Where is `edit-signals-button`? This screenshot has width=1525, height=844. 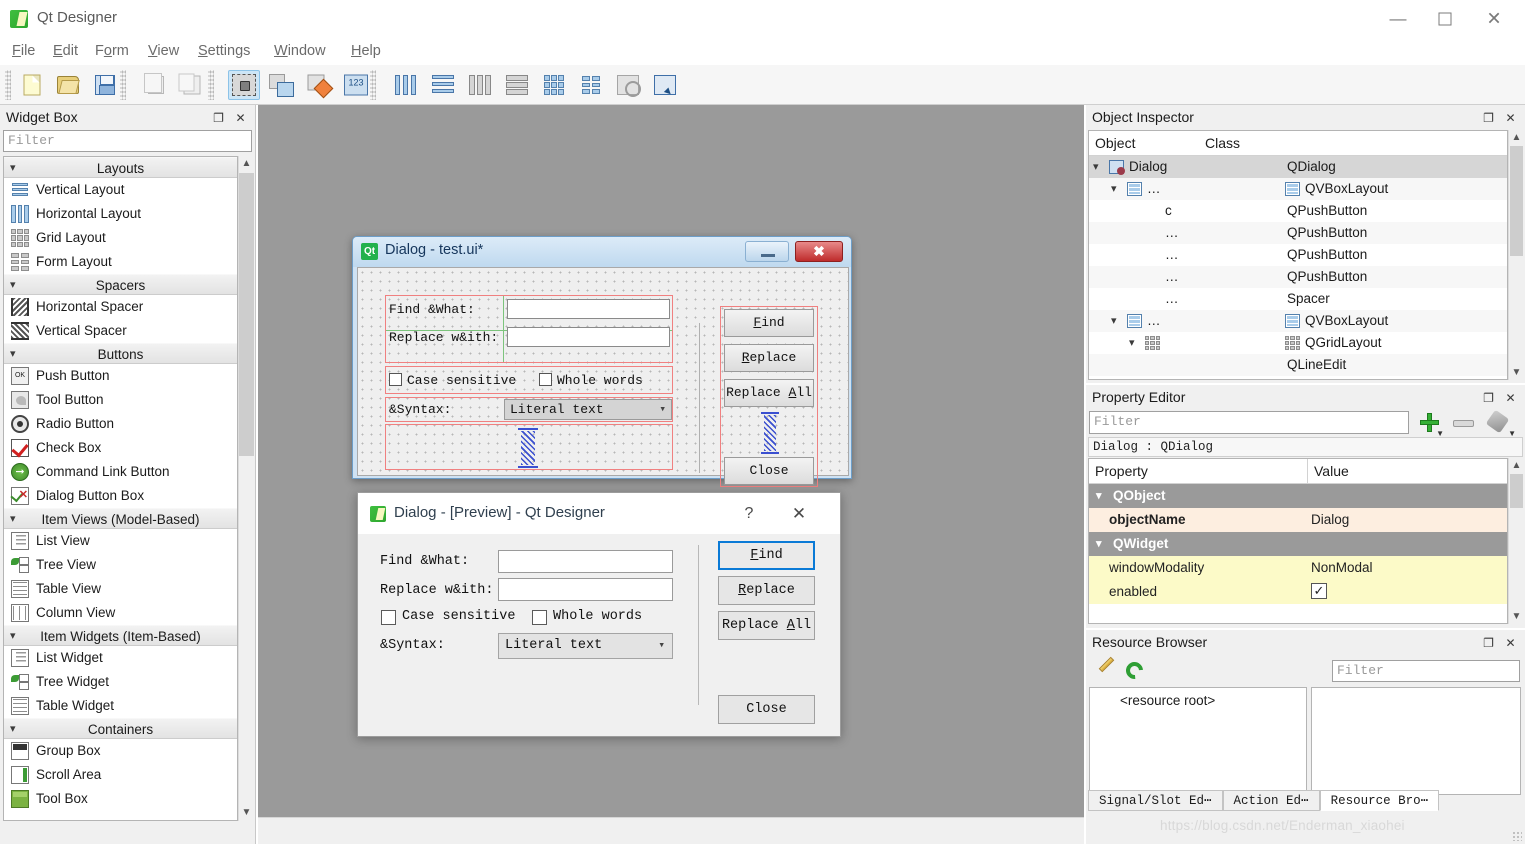
edit-signals-button is located at coordinates (281, 85).